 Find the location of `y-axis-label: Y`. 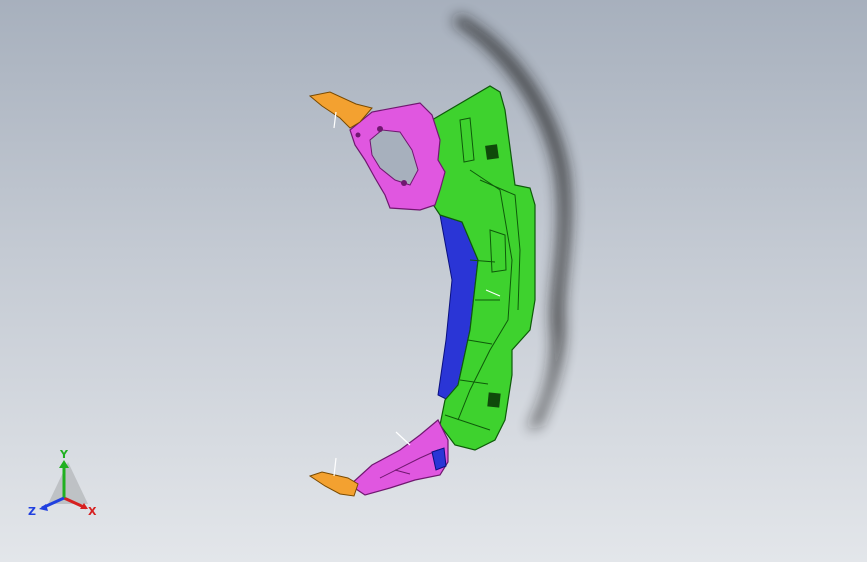

y-axis-label: Y is located at coordinates (64, 454).